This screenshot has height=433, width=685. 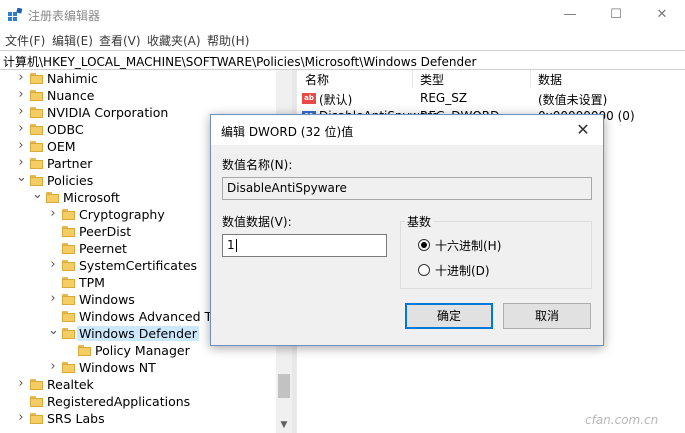 What do you see at coordinates (462, 270) in the screenshot?
I see `radio-label-decimal: 十进制(D)` at bounding box center [462, 270].